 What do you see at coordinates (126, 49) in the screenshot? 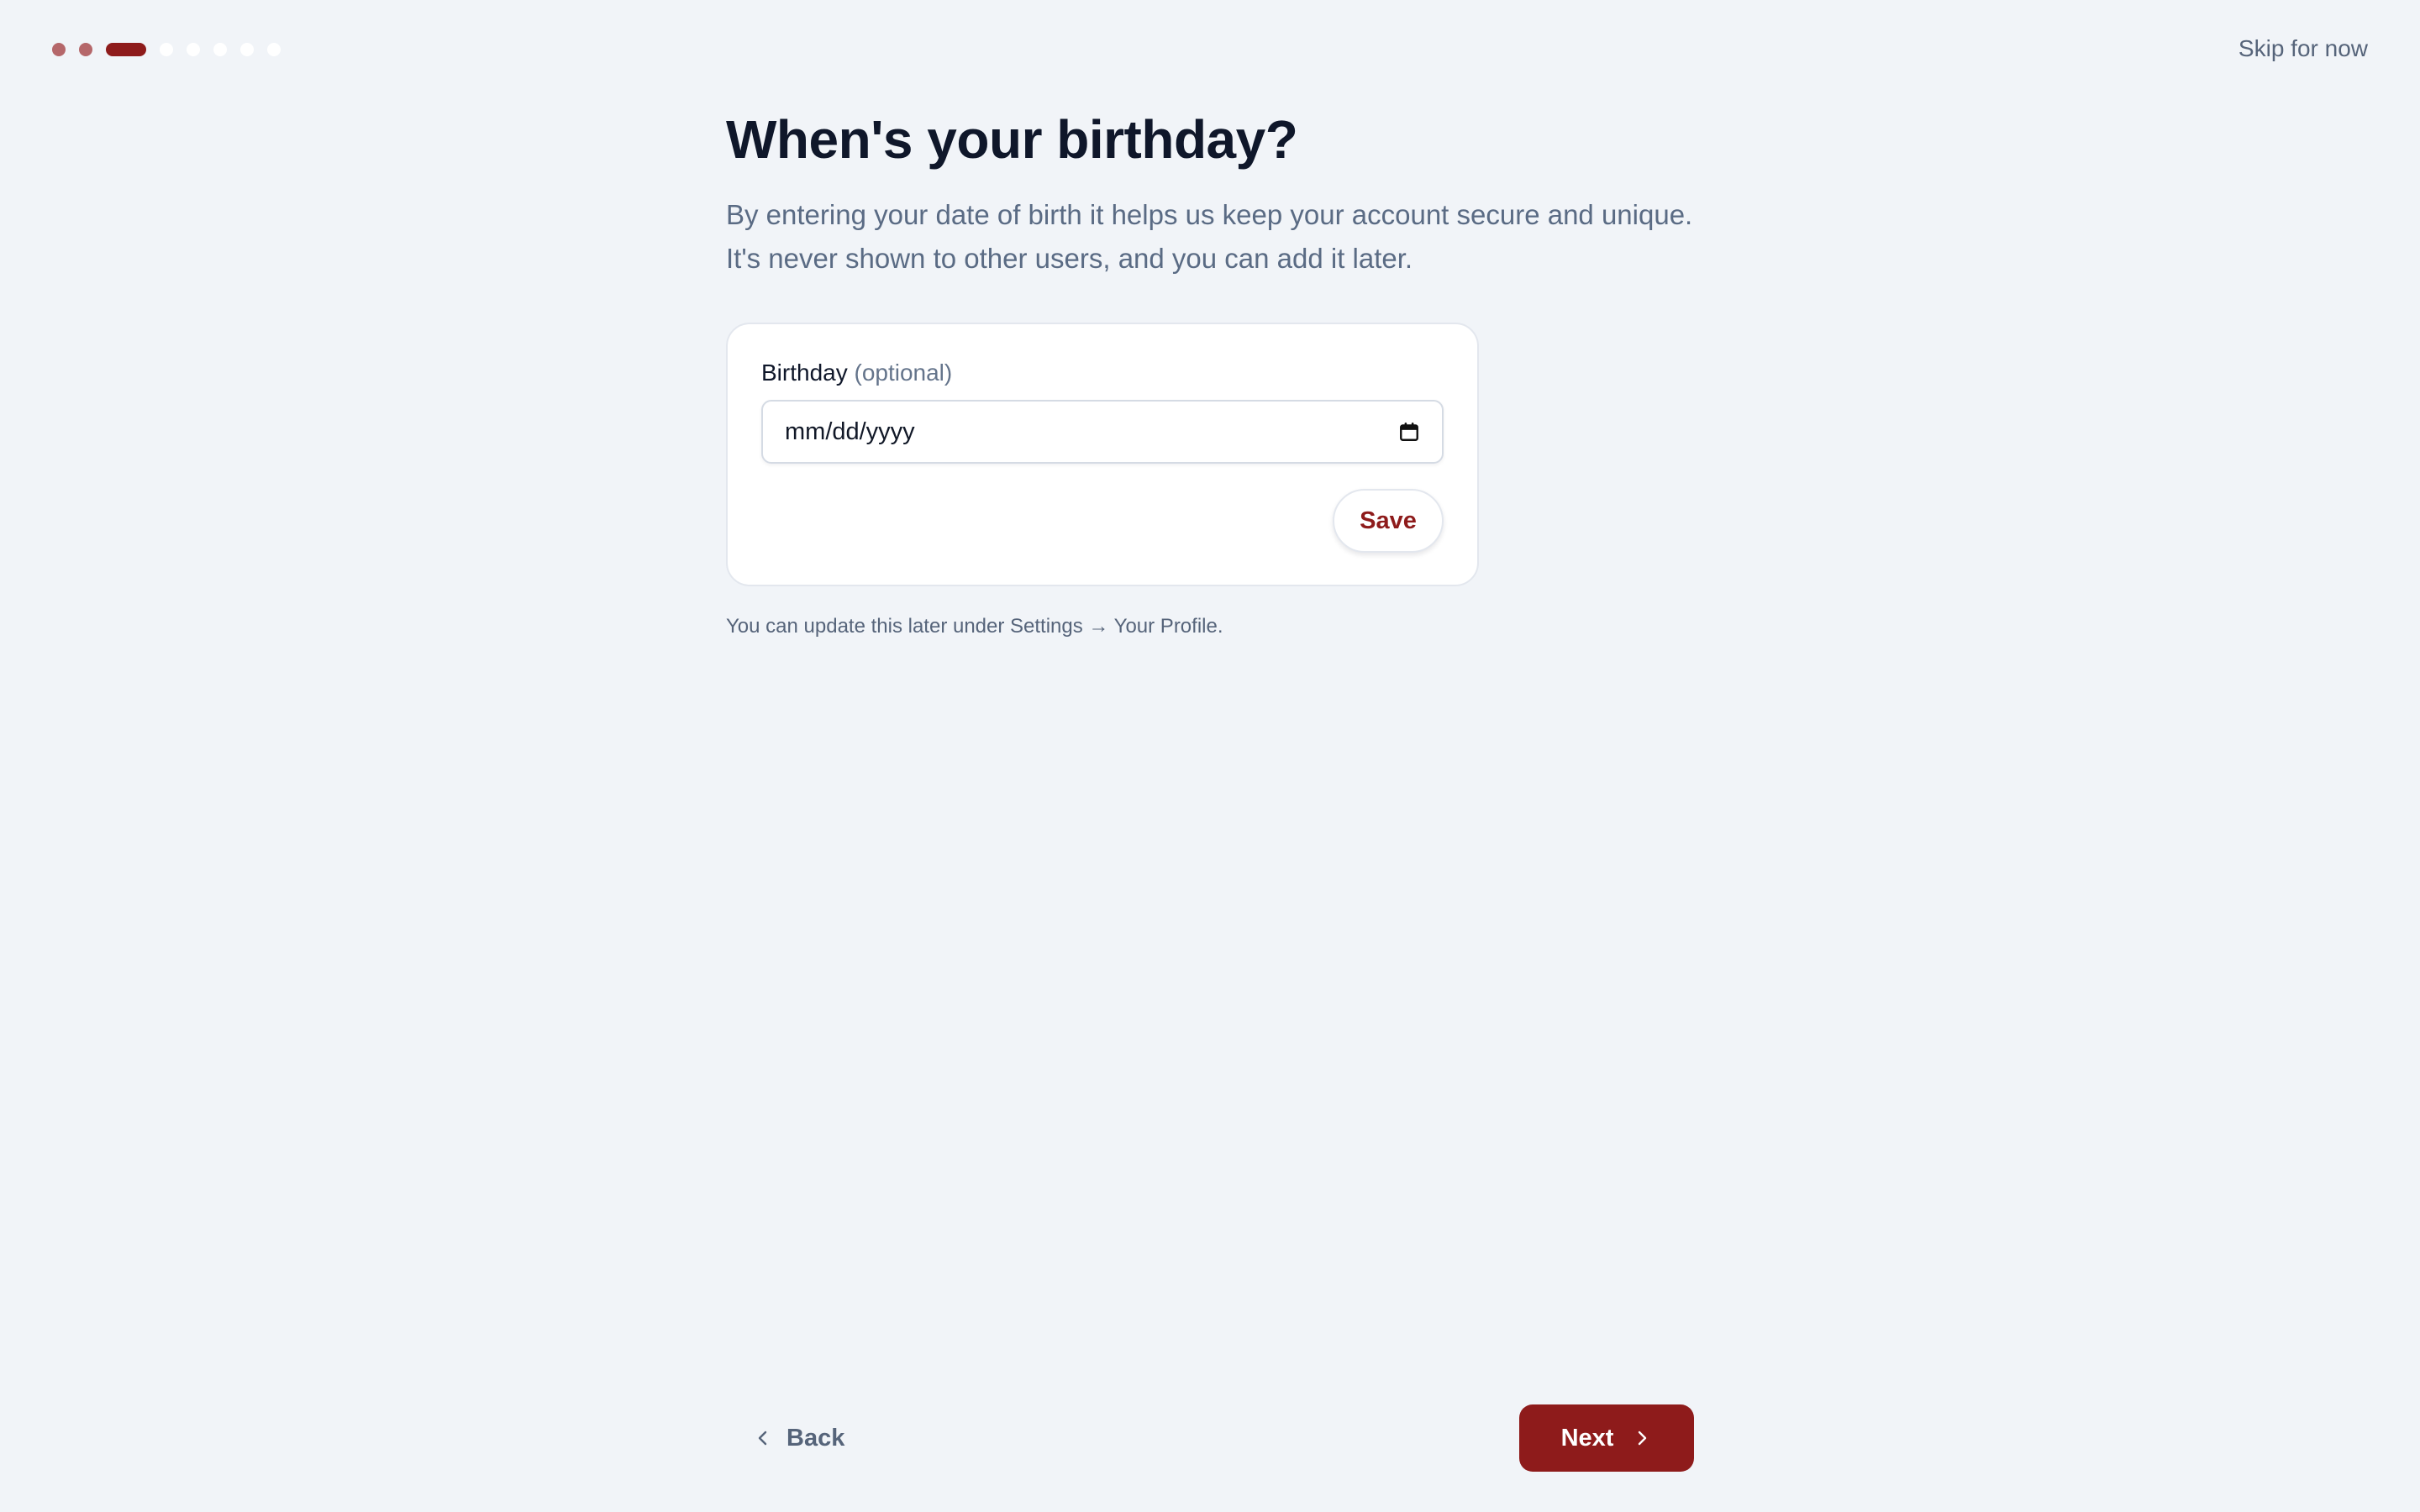
I see `progress-step-3-current` at bounding box center [126, 49].